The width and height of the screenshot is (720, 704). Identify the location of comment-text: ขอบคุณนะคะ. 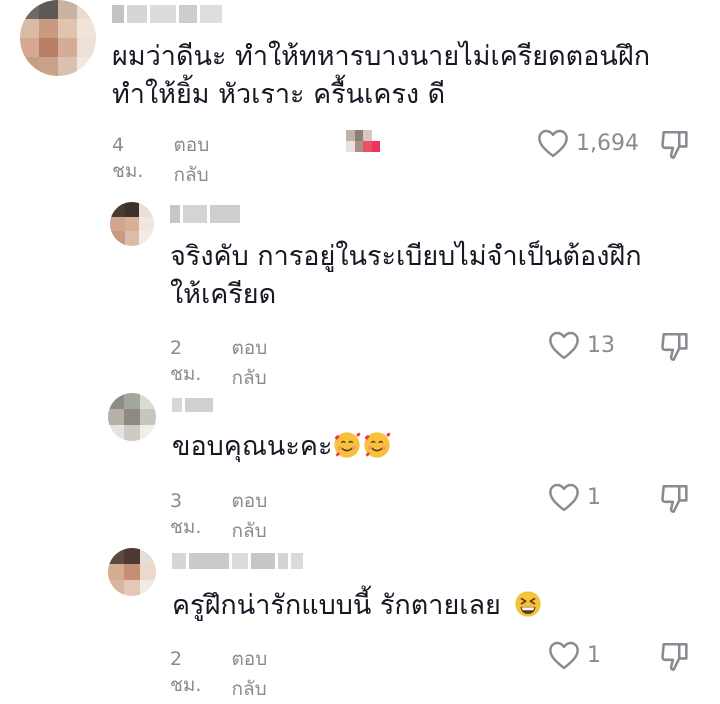
(282, 447).